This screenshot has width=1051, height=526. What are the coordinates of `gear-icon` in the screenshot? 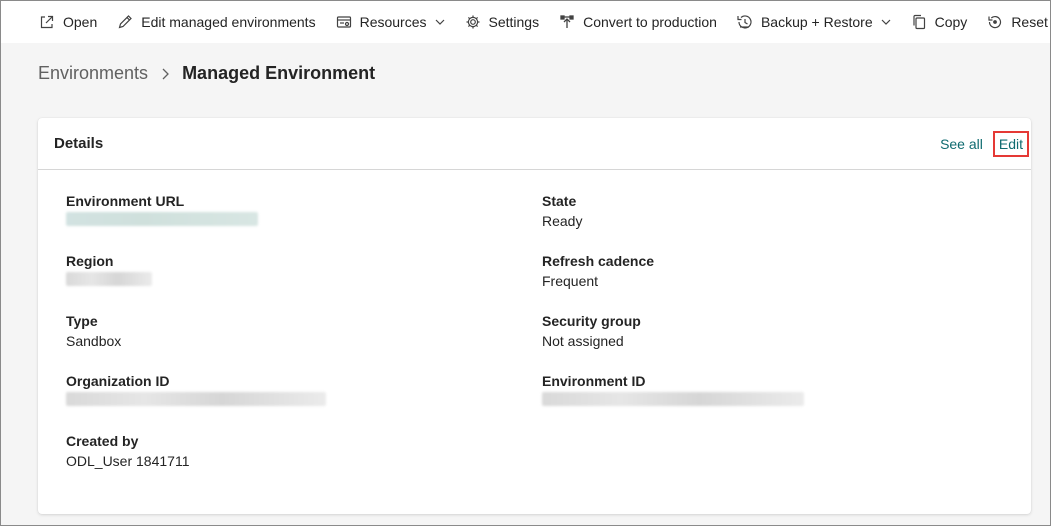 It's located at (473, 22).